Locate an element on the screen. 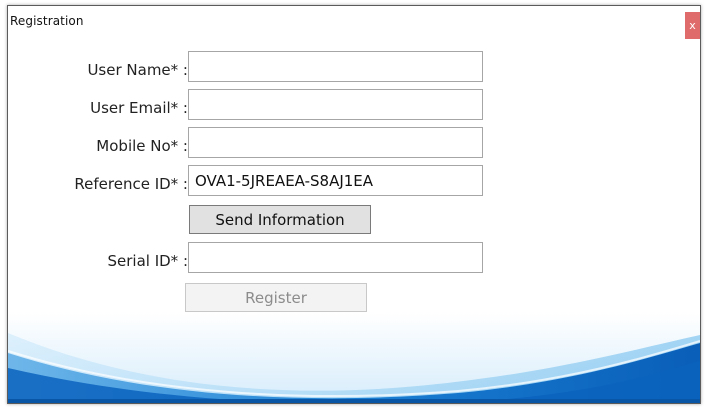  user-name-field is located at coordinates (335, 66).